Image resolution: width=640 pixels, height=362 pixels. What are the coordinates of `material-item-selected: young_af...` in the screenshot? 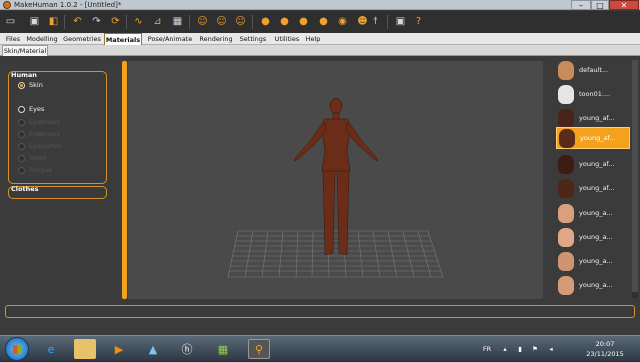 It's located at (593, 138).